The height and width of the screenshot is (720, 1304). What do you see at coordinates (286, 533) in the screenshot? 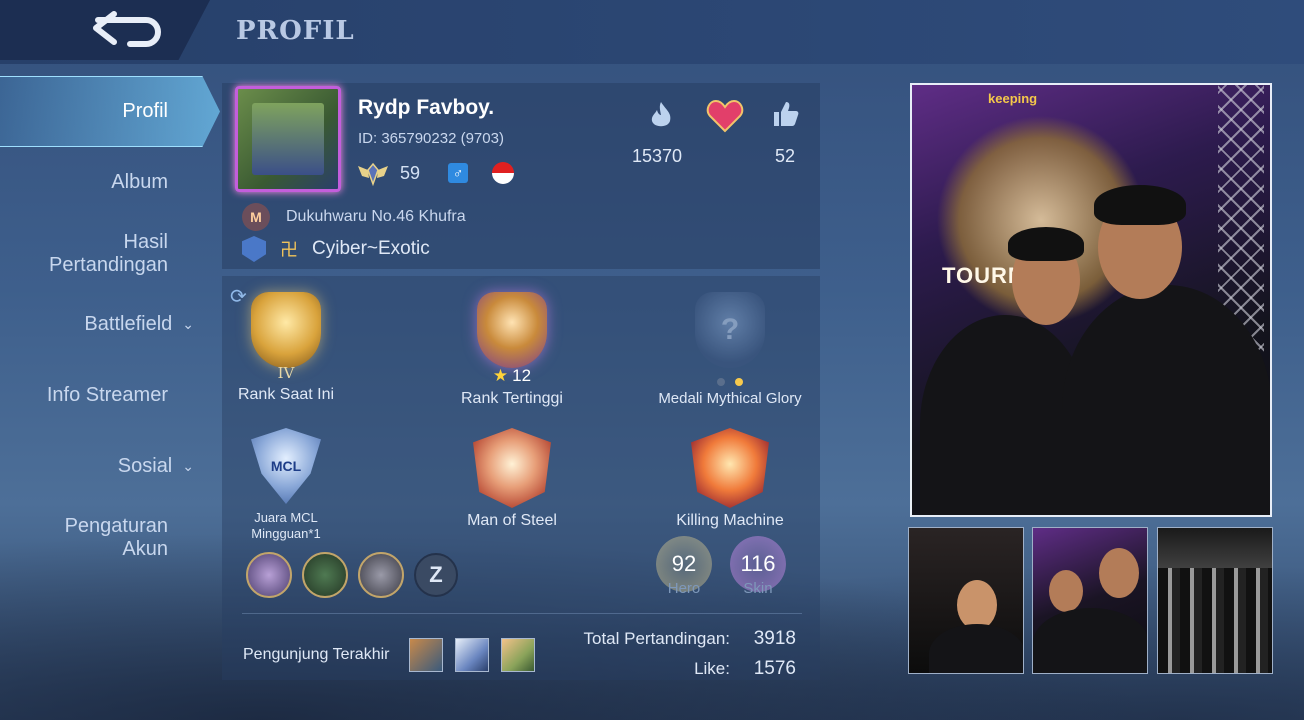
I see `medal-label-line2: Mingguan*1` at bounding box center [286, 533].